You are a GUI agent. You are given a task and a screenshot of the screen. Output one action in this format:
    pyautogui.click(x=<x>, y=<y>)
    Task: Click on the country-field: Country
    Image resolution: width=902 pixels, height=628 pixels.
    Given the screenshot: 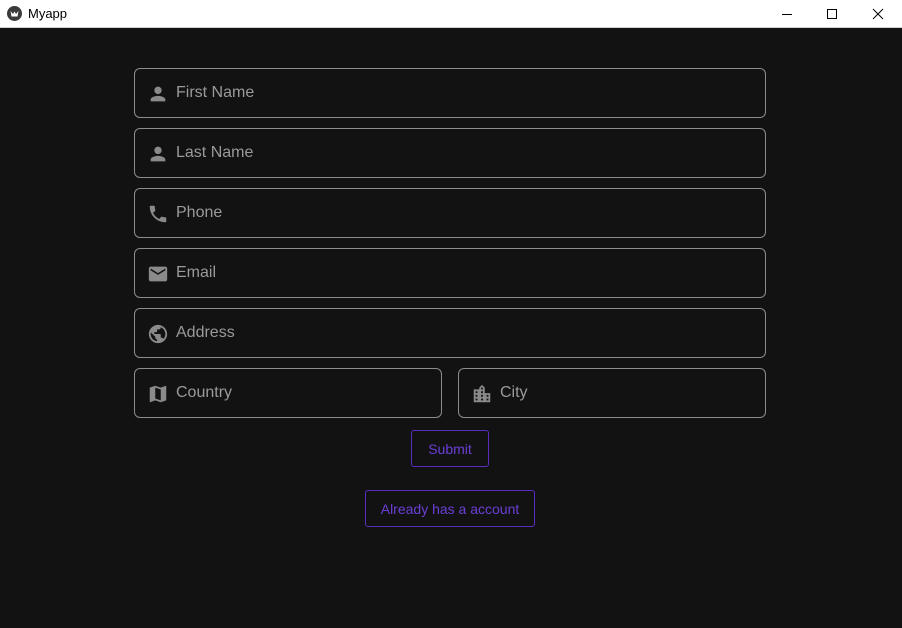 What is the action you would take?
    pyautogui.click(x=288, y=393)
    